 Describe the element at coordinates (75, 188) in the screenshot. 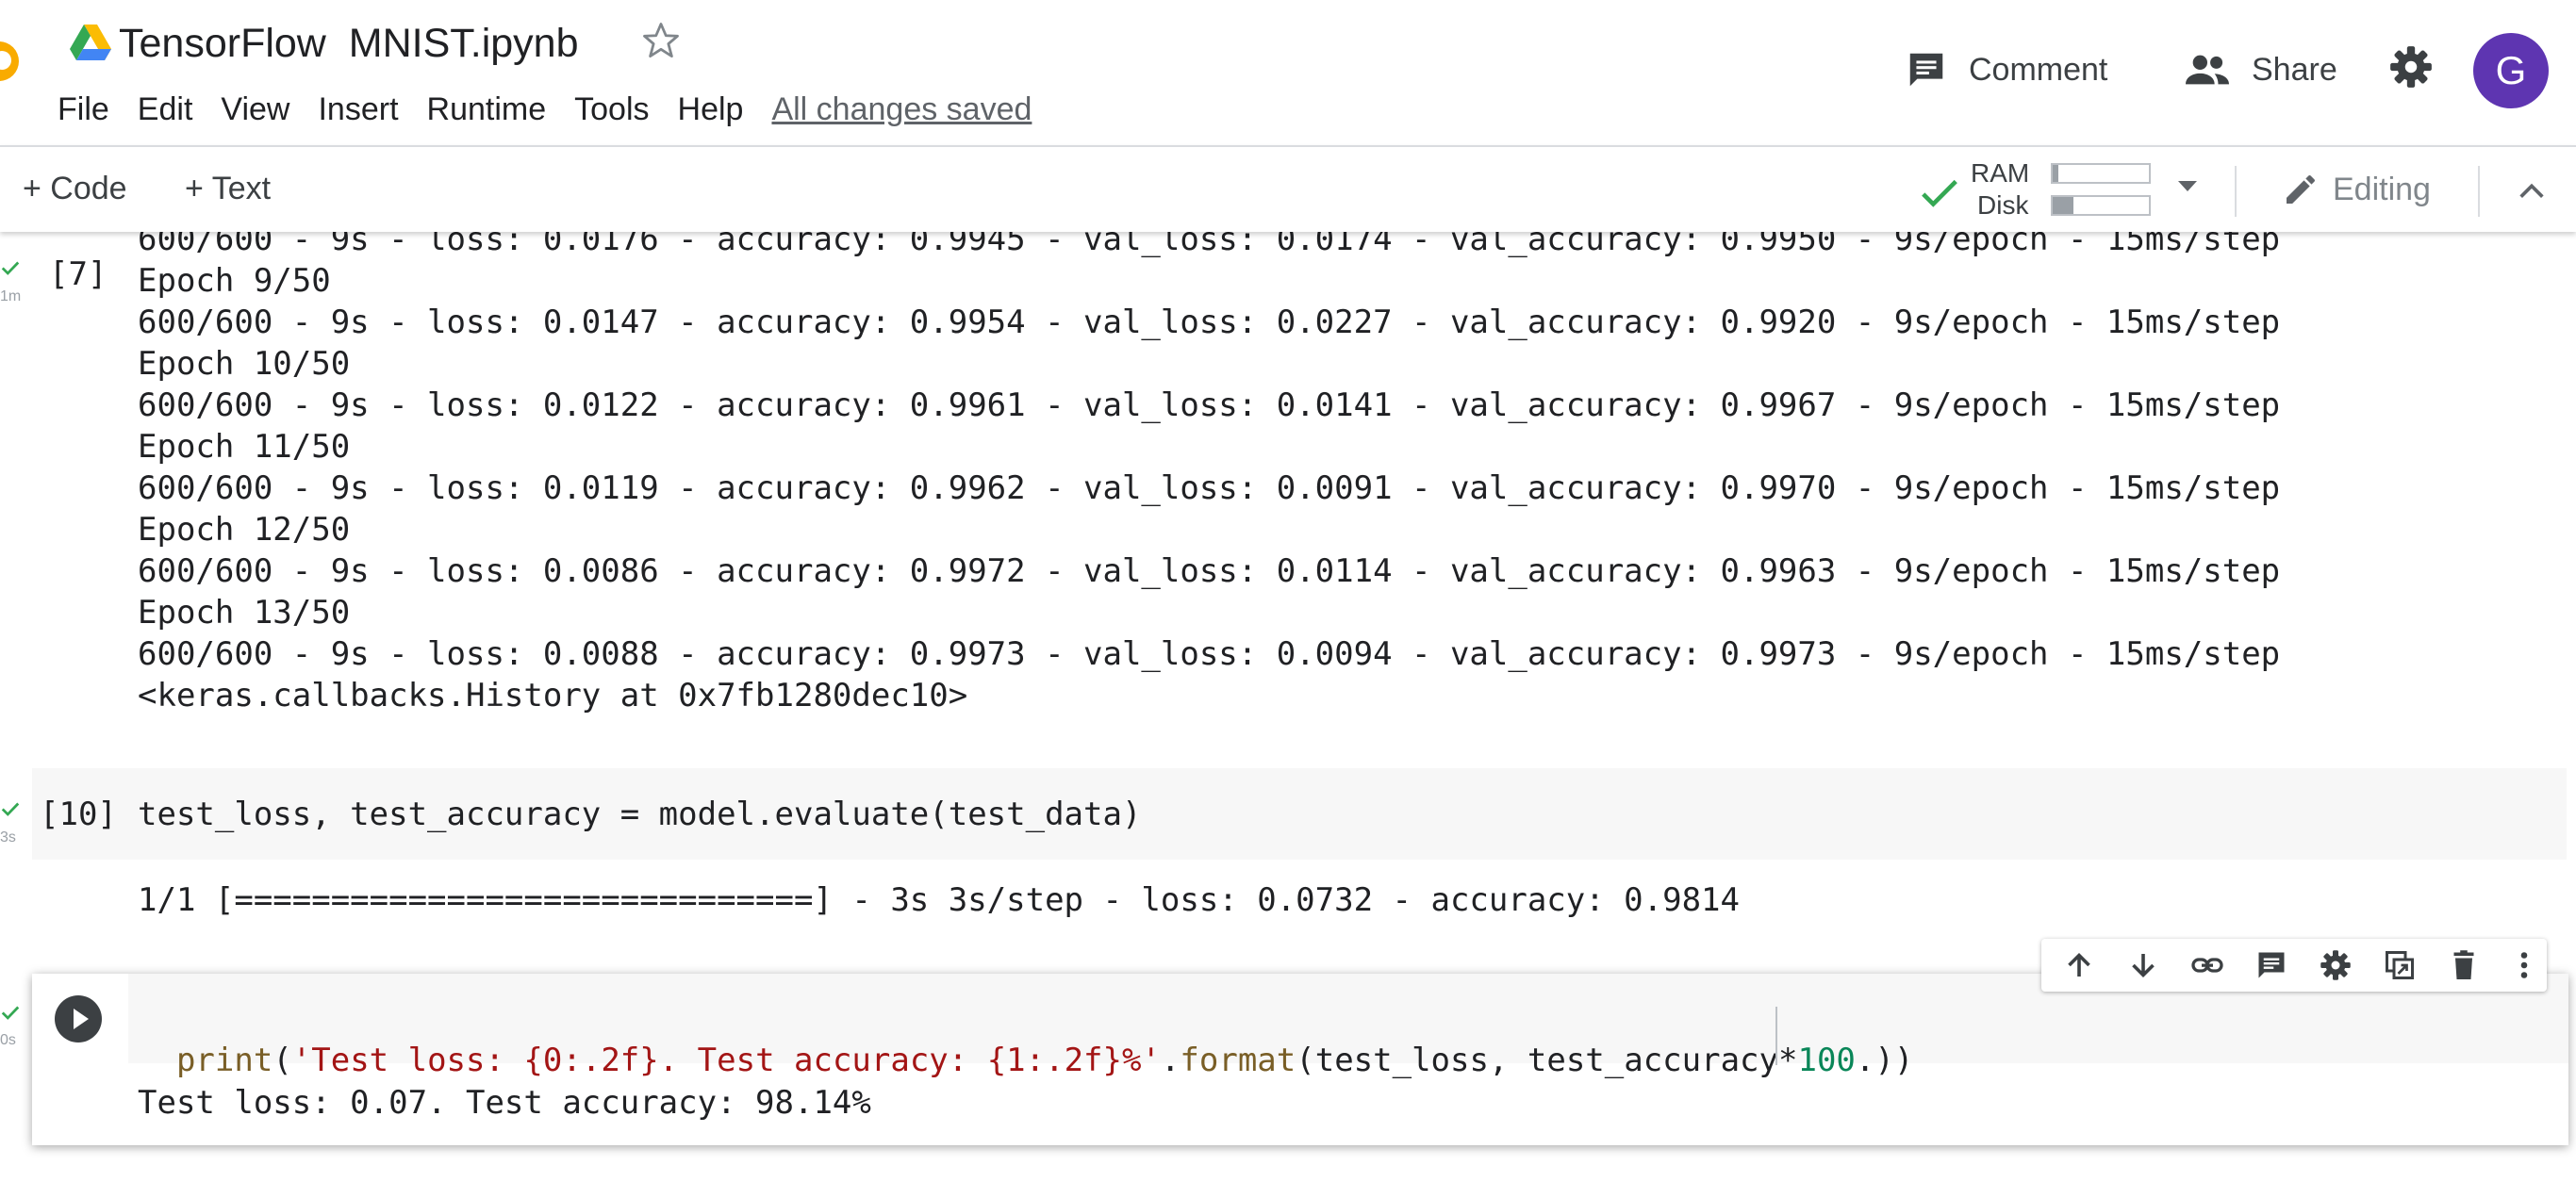

I see `add-code-button: + Code` at that location.